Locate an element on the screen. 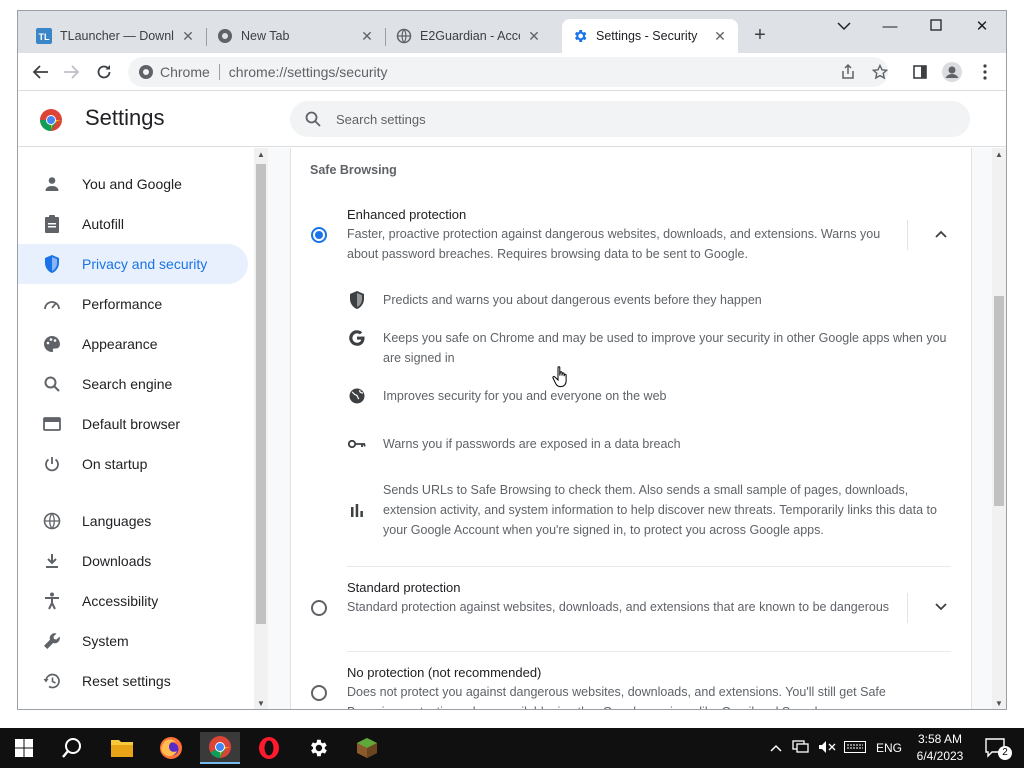  more-vert-icon is located at coordinates (985, 72).